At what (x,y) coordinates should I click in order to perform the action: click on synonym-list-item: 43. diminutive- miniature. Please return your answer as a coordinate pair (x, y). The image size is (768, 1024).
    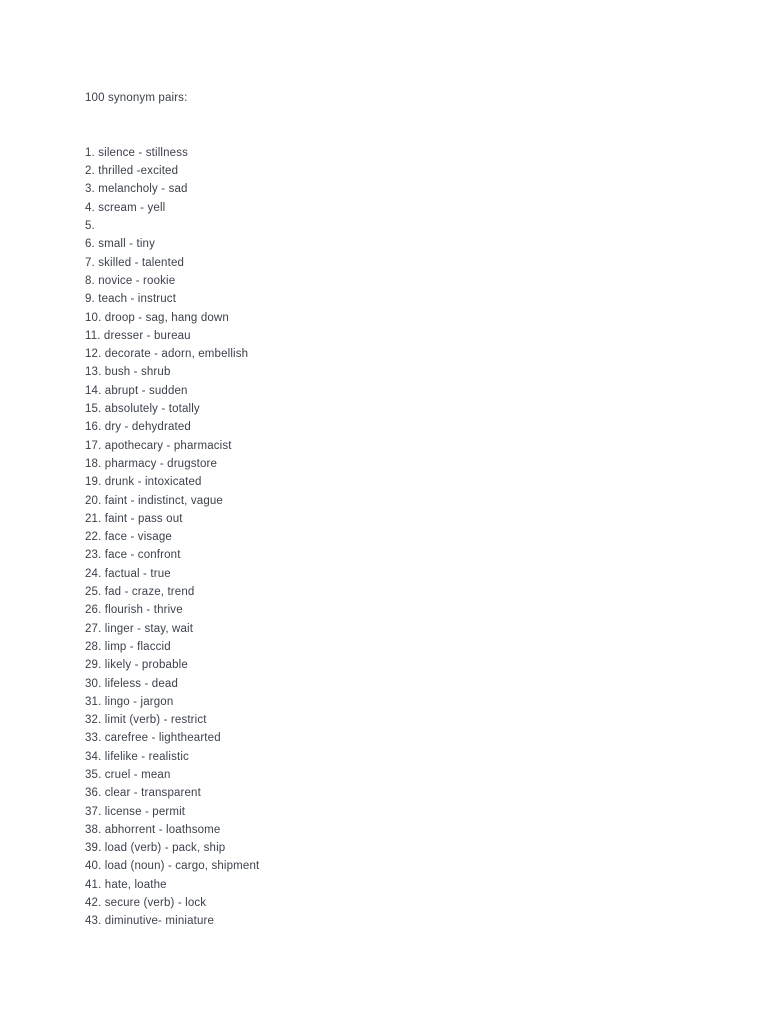
    Looking at the image, I should click on (150, 921).